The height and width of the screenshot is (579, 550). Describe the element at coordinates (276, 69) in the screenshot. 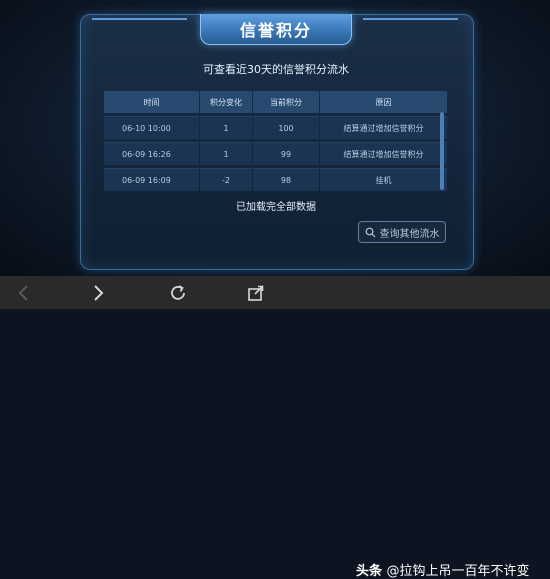

I see `dialog-subtitle: 可查看近30天的信誉积分流水` at that location.